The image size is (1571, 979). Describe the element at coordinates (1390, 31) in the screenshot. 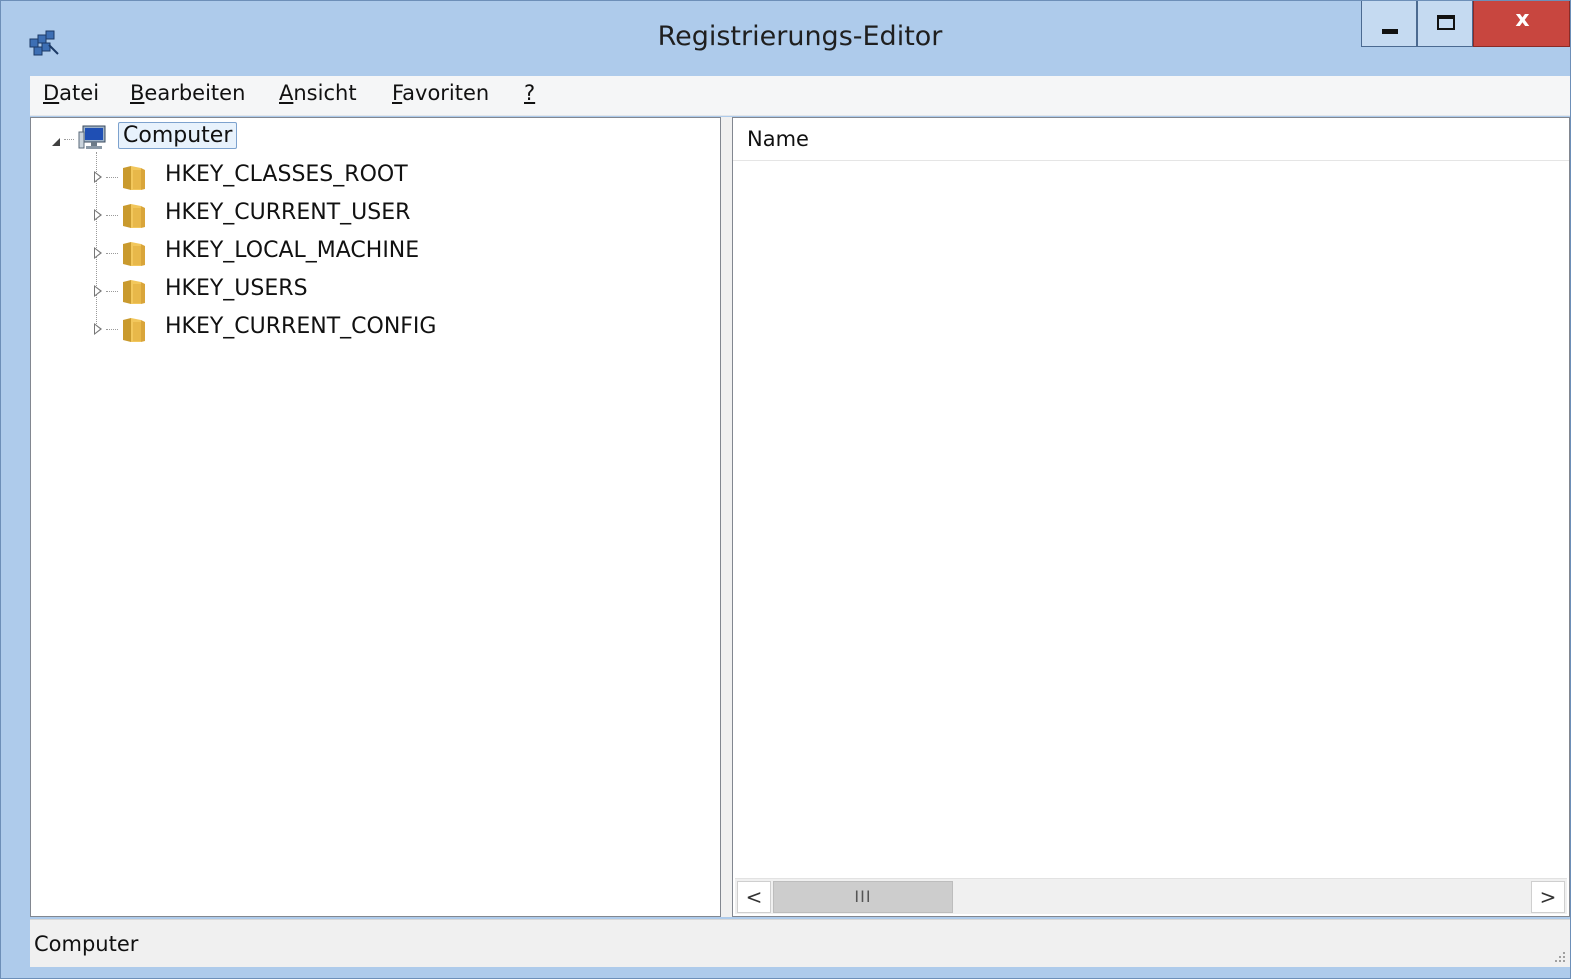

I see `minimize-icon` at that location.